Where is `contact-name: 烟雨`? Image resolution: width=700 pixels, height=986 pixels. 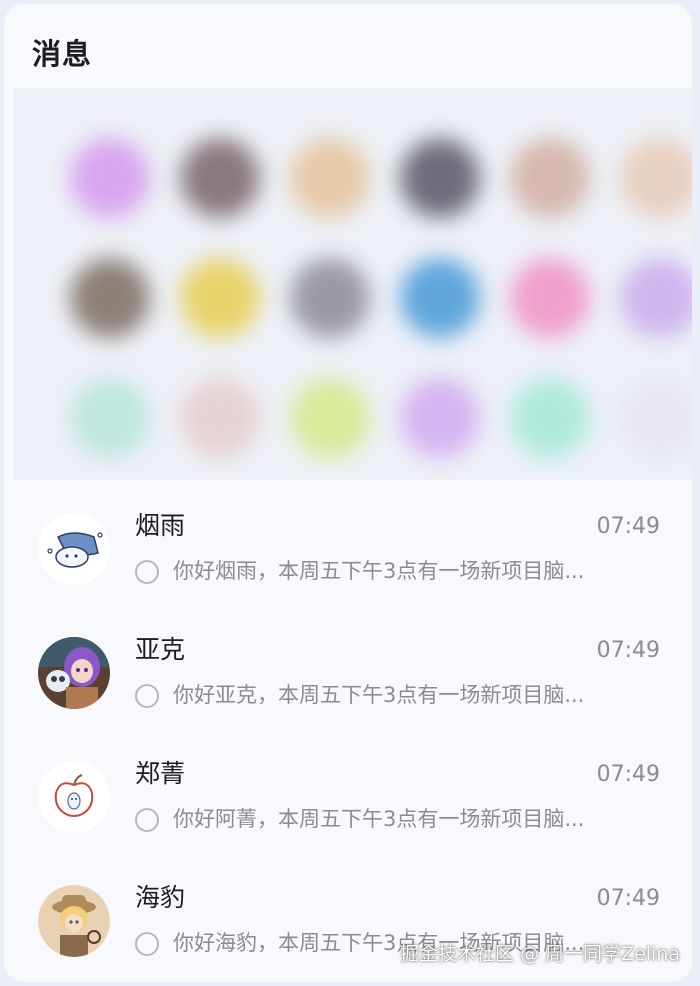
contact-name: 烟雨 is located at coordinates (160, 525).